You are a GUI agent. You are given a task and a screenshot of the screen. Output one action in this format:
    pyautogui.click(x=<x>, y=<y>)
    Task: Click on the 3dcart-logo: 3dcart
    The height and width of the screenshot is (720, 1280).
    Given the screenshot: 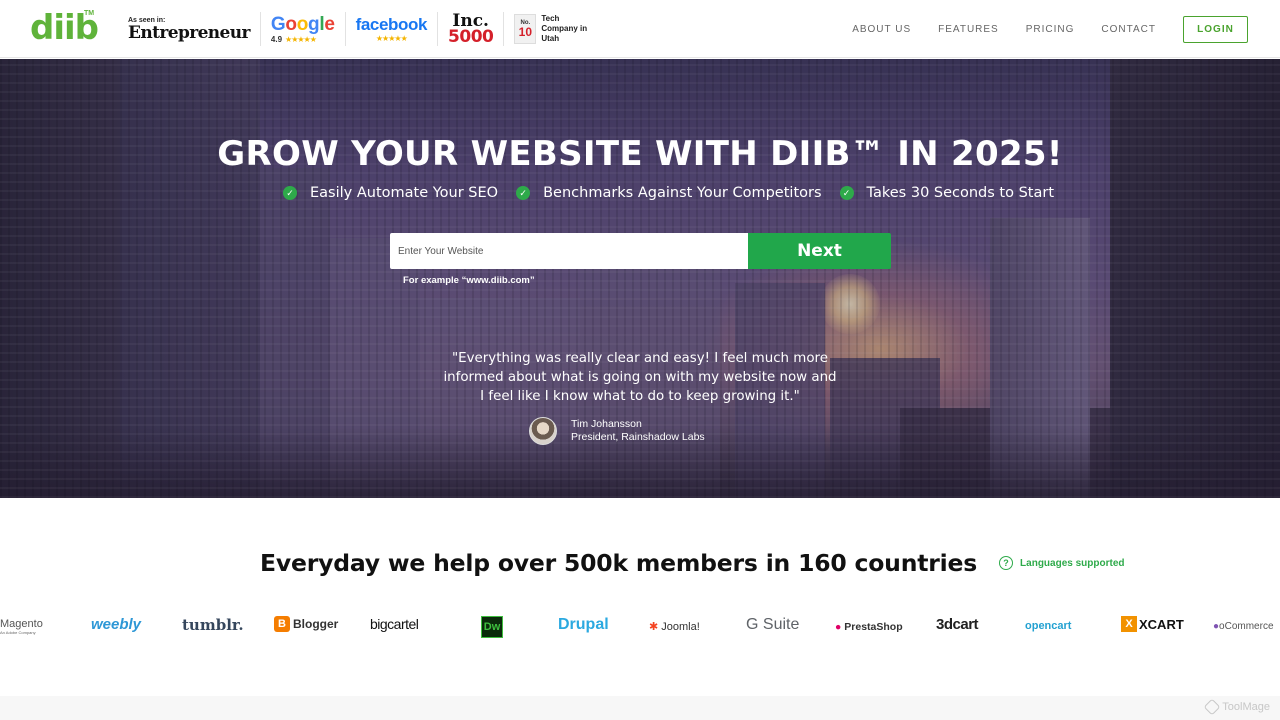 What is the action you would take?
    pyautogui.click(x=957, y=624)
    